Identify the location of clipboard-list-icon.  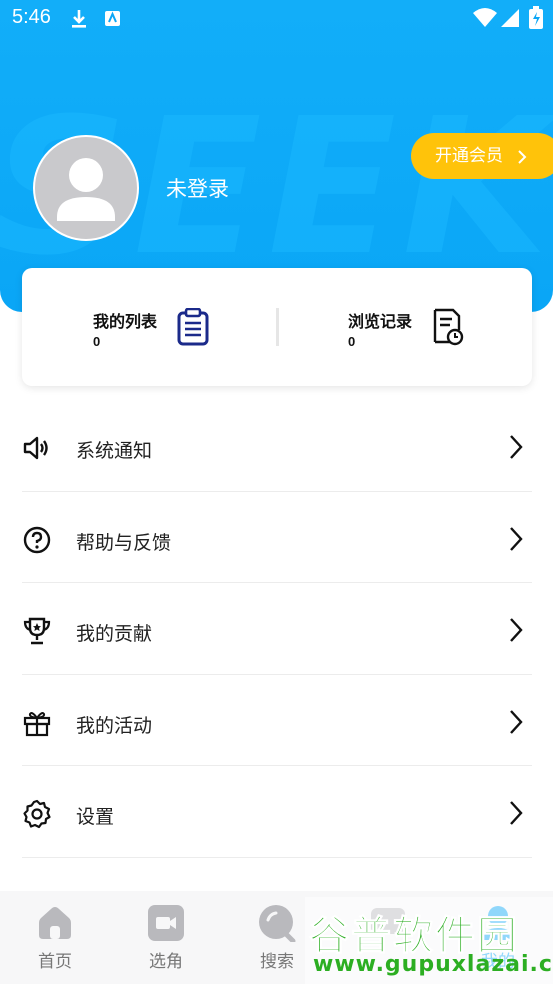
(193, 328).